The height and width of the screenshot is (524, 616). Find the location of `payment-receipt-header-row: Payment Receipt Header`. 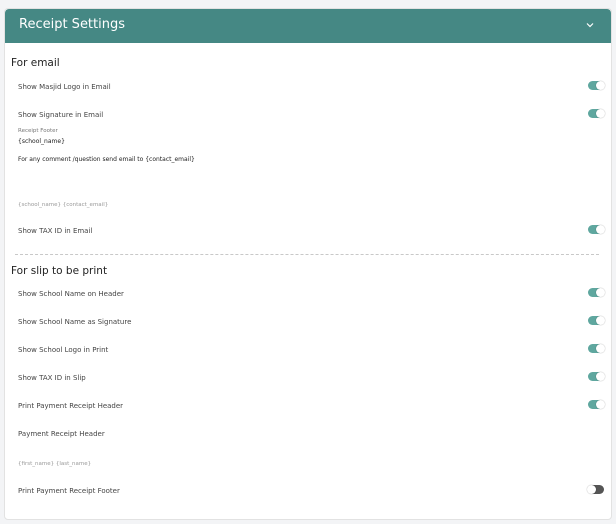

payment-receipt-header-row: Payment Receipt Header is located at coordinates (311, 435).